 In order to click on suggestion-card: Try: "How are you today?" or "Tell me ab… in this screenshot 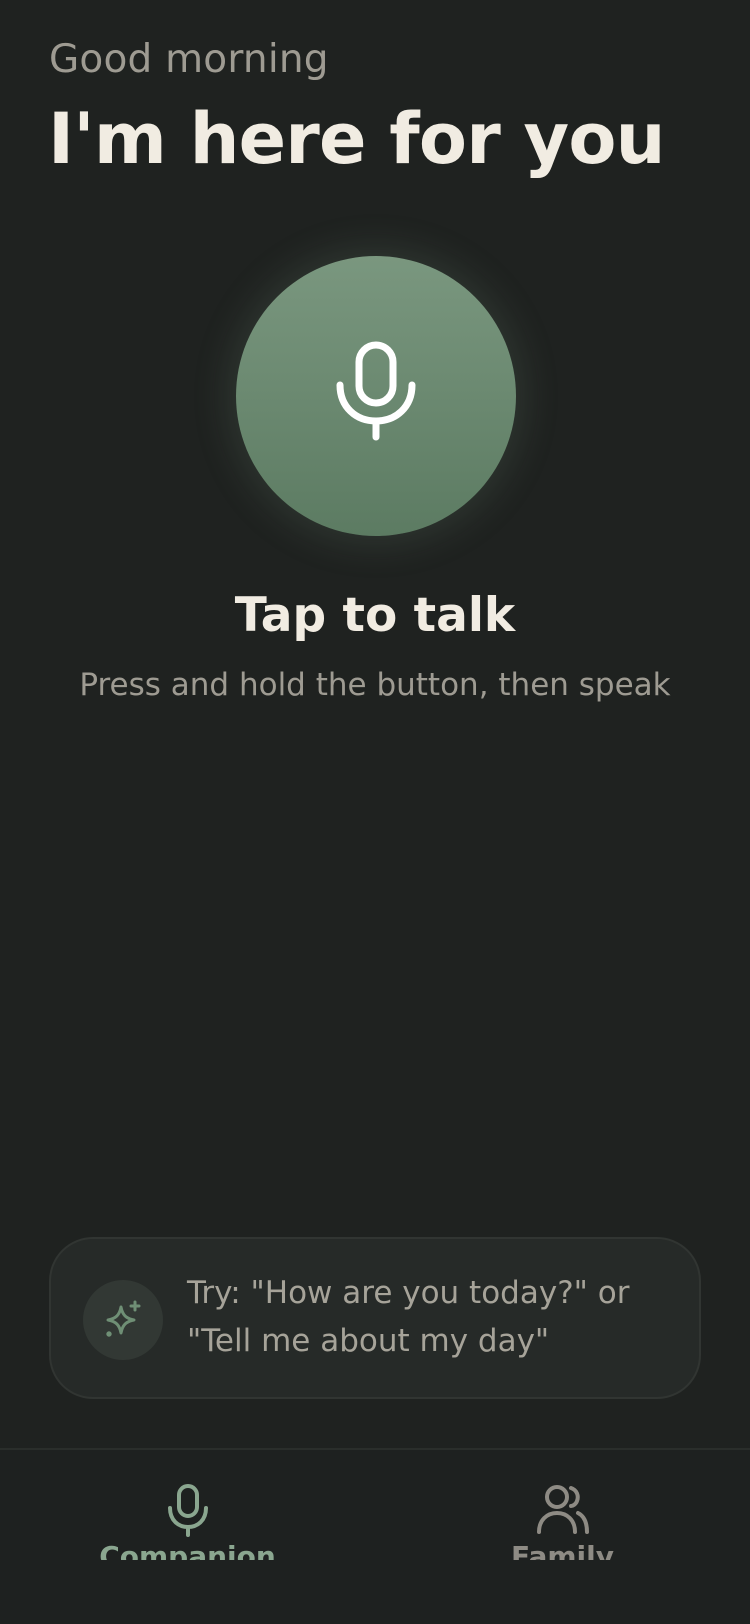, I will do `click(375, 1318)`.